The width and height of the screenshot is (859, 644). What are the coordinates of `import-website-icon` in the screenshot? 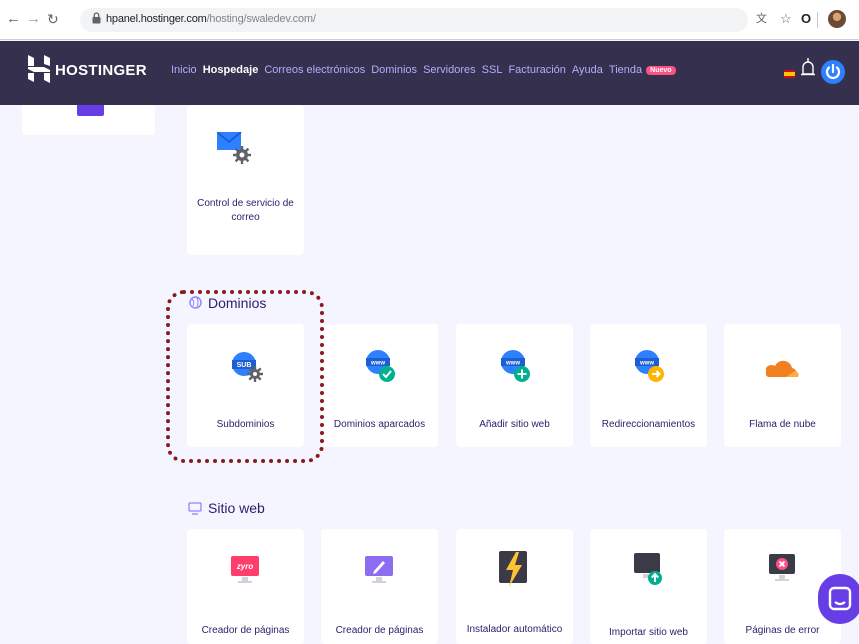 It's located at (648, 569).